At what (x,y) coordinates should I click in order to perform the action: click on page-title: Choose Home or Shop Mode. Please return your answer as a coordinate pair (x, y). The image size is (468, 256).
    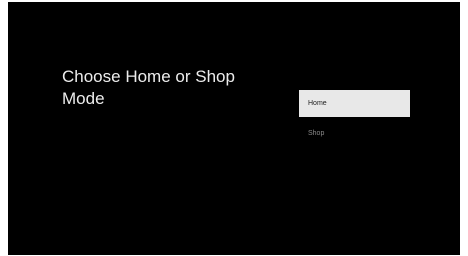
    Looking at the image, I should click on (148, 87).